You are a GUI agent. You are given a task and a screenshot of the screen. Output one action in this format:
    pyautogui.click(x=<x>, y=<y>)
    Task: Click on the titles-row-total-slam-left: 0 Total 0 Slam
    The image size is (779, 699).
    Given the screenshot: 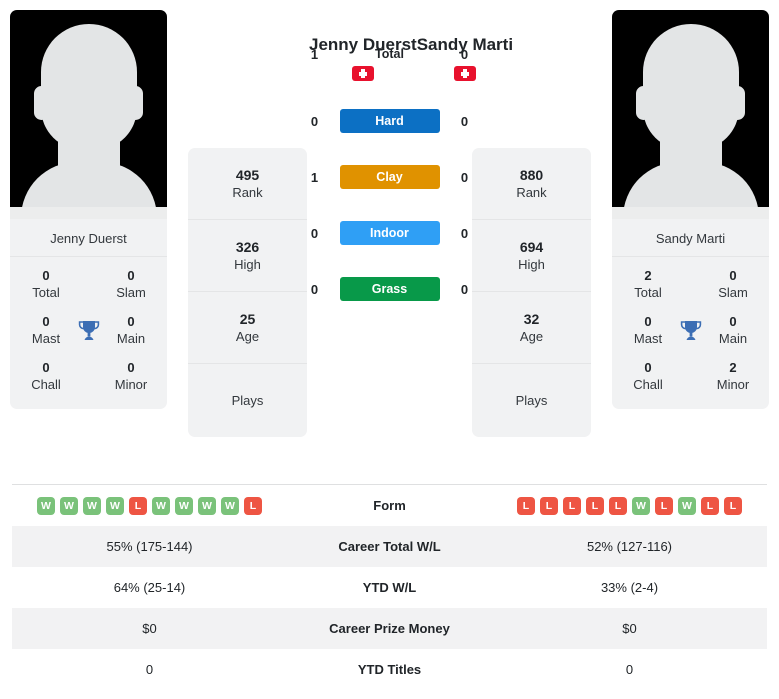 What is the action you would take?
    pyautogui.click(x=88, y=284)
    